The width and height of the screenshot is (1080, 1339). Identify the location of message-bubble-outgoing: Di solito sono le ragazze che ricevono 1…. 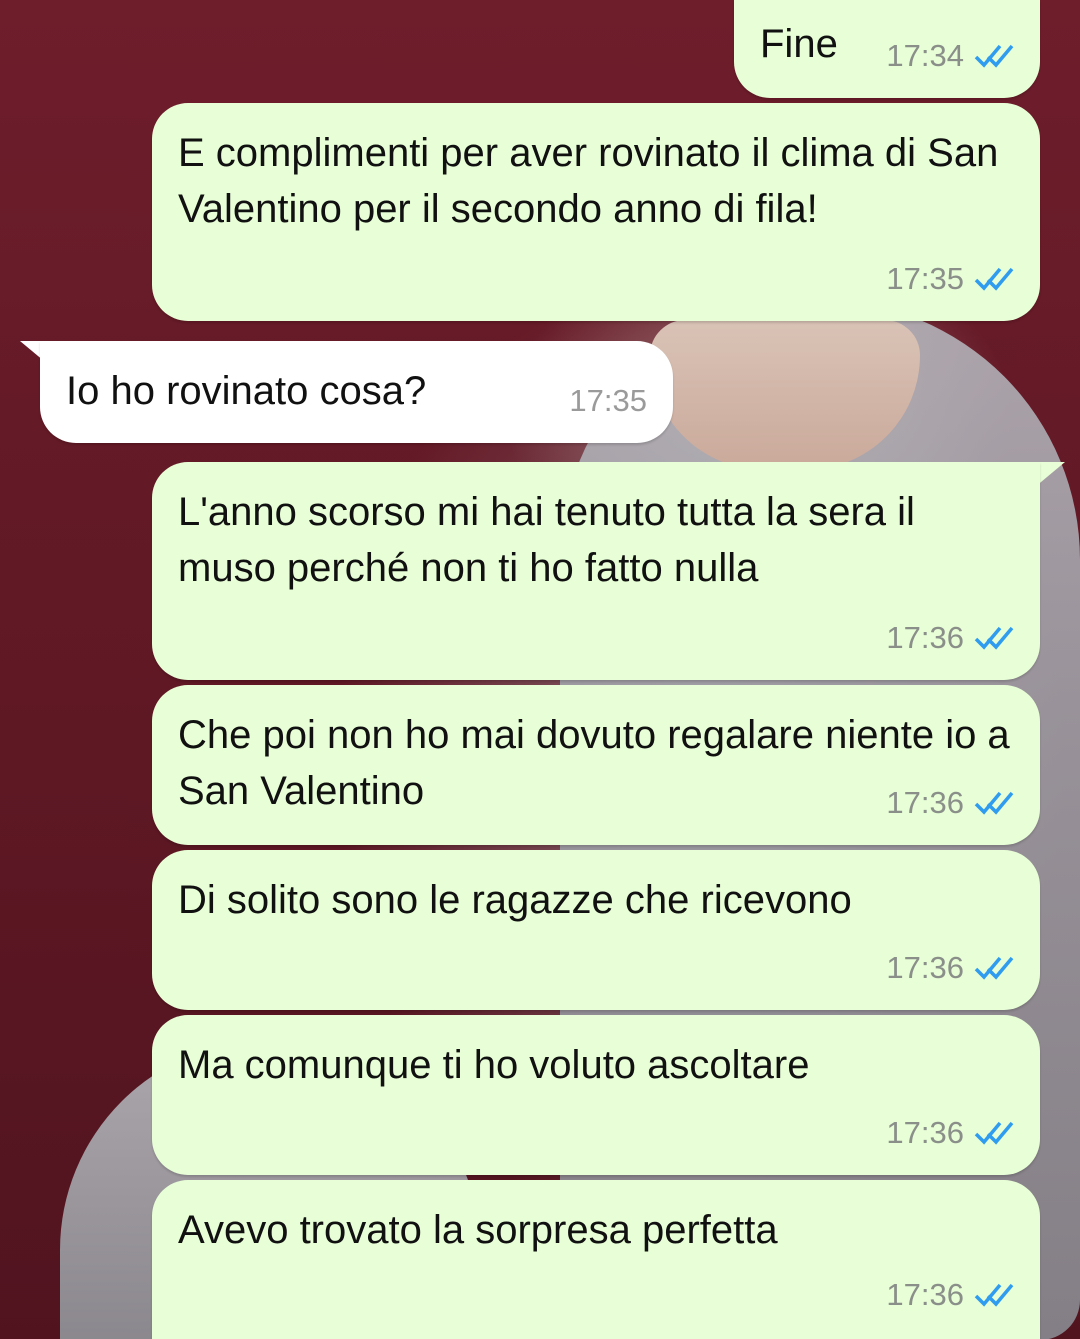
(596, 930).